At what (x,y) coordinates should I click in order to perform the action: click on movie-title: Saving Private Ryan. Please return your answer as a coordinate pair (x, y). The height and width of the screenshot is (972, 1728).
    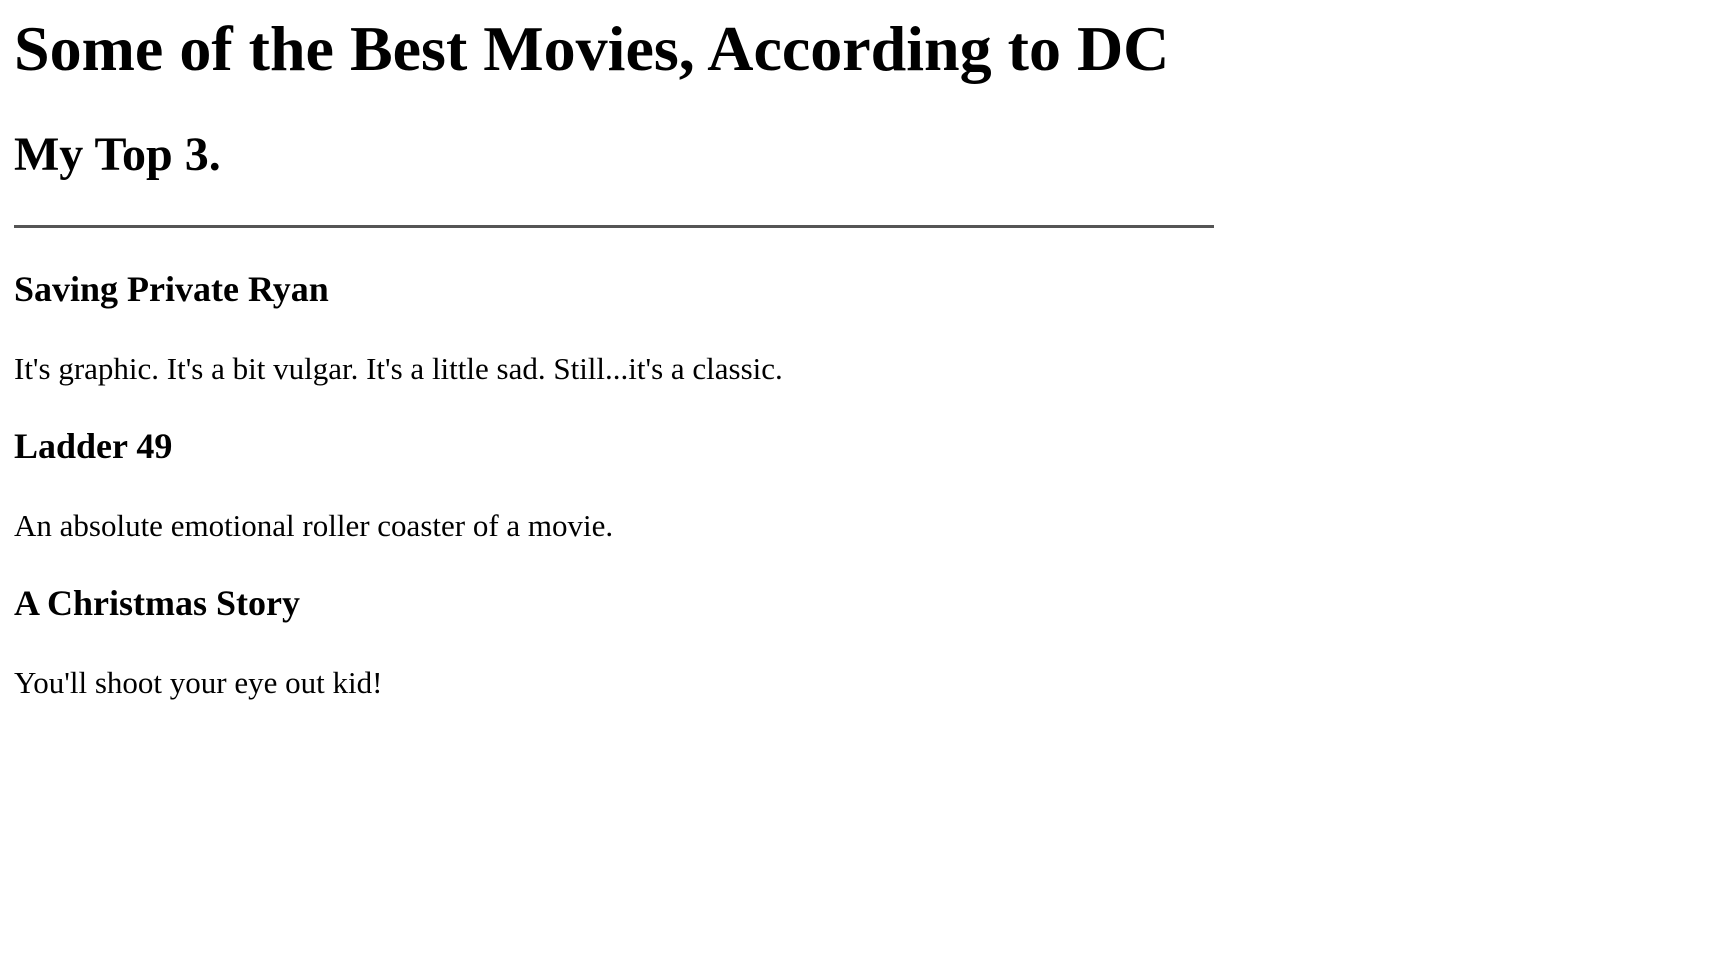
    Looking at the image, I should click on (171, 289).